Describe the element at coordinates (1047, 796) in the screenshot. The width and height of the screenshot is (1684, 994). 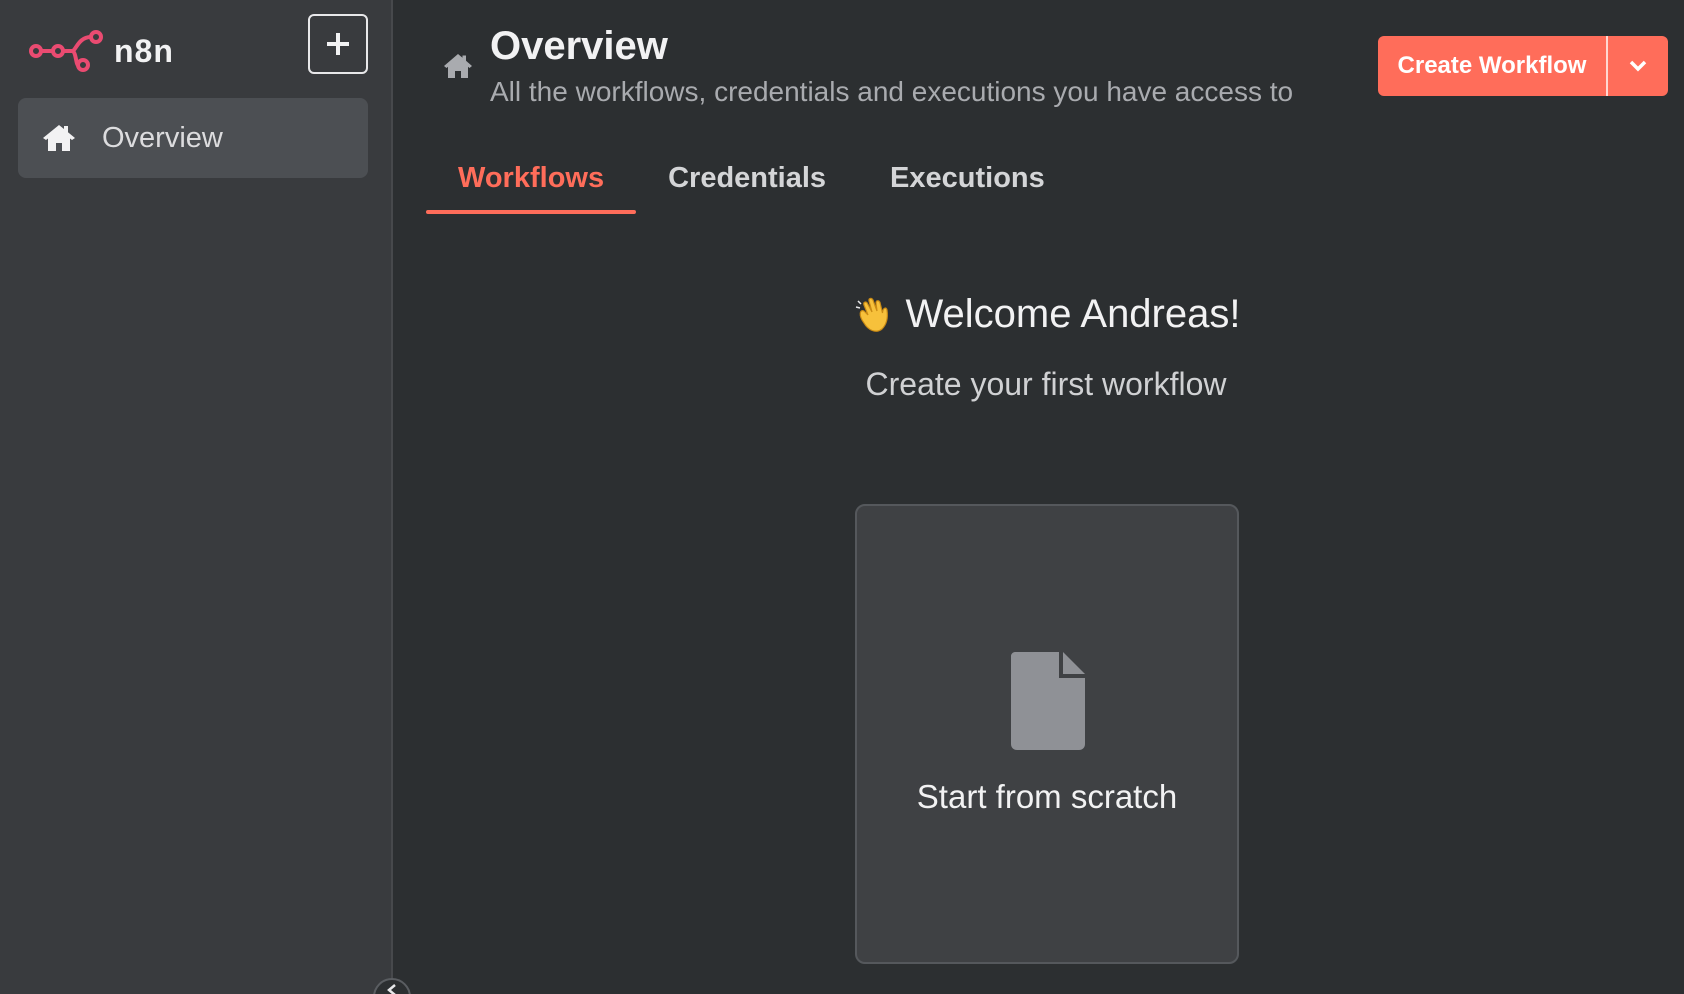
I see `card-label: Start from scratch` at that location.